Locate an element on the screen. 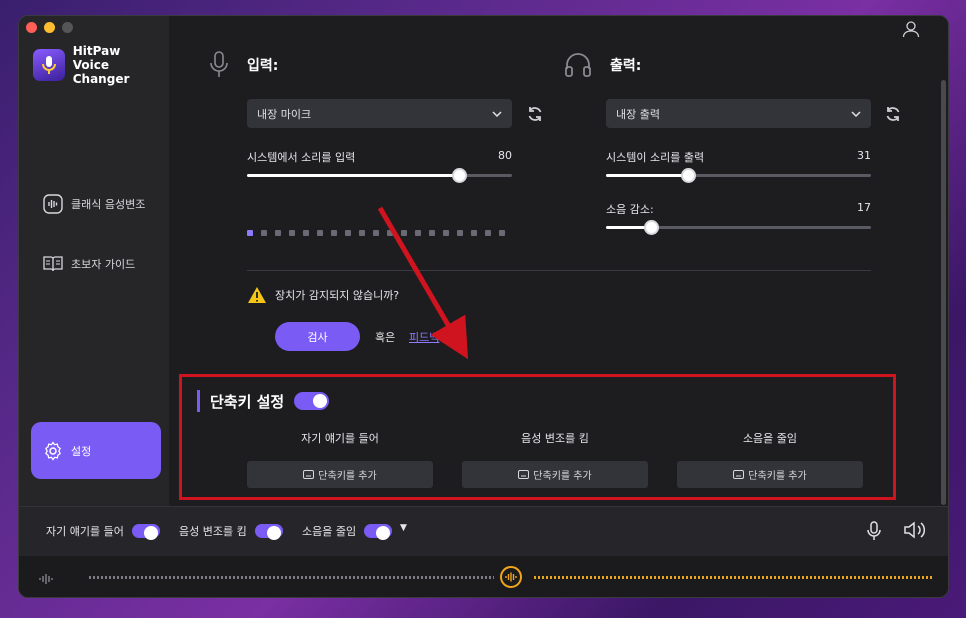 This screenshot has height=618, width=966. waveform-strip is located at coordinates (483, 576).